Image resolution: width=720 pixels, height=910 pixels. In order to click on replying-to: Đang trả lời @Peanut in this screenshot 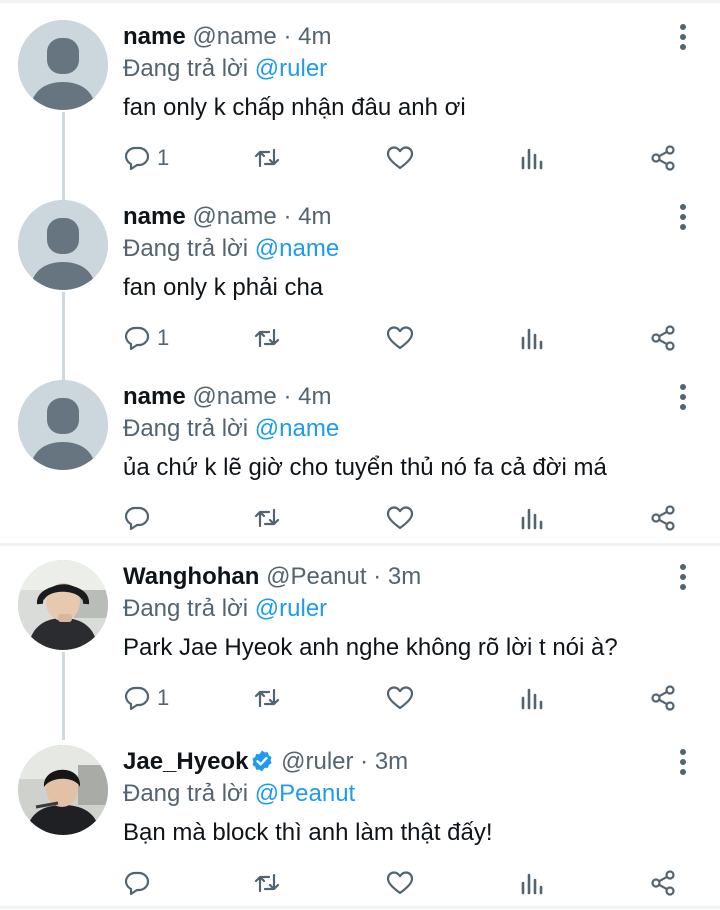, I will do `click(239, 794)`.